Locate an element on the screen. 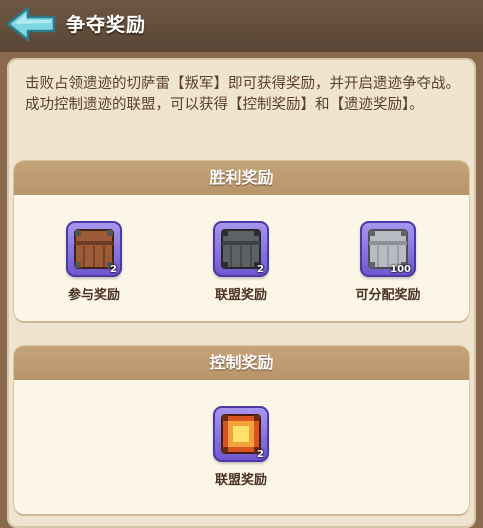 The height and width of the screenshot is (528, 483). top-bar: 争夺奖励 is located at coordinates (241, 26).